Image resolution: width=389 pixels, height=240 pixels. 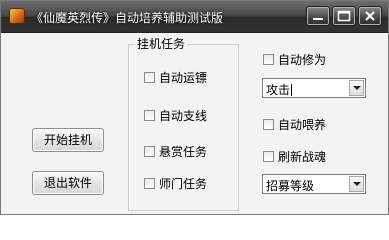 I want to click on auto-feed-checkbox: 自动喂养, so click(x=294, y=124).